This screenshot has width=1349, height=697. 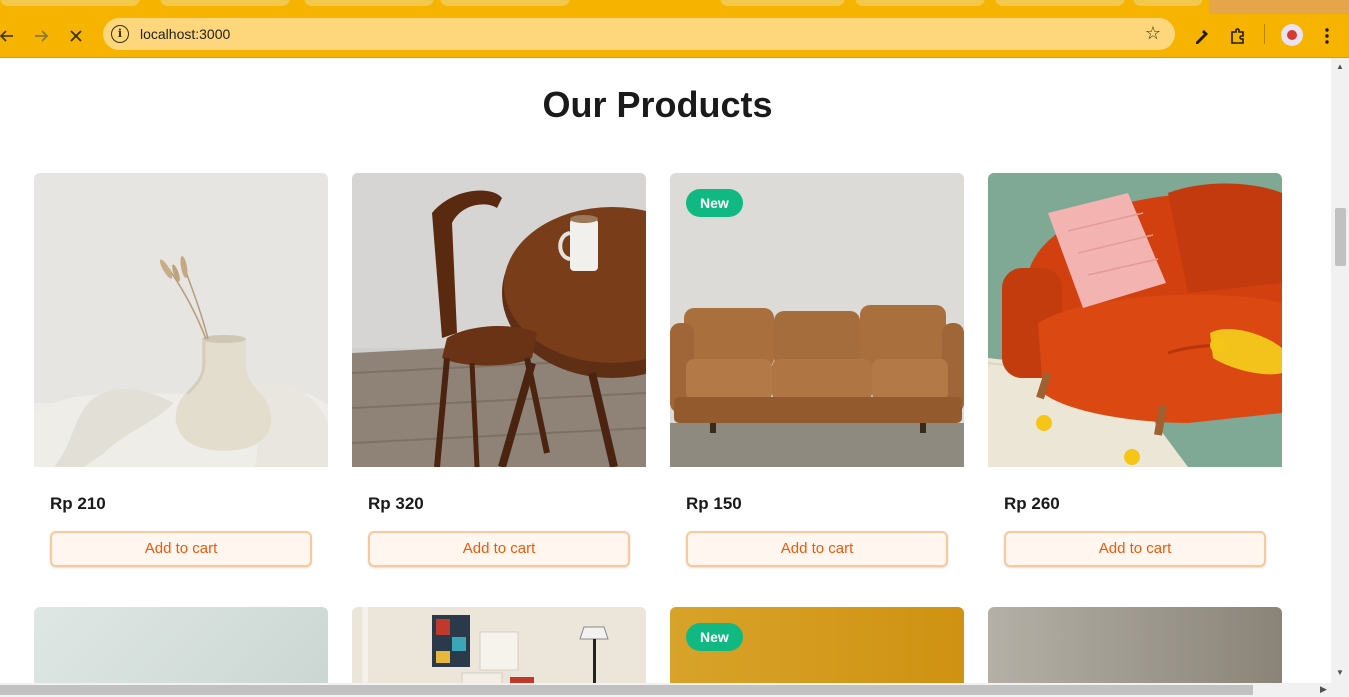 I want to click on product-price: Rp 260, so click(x=1032, y=503).